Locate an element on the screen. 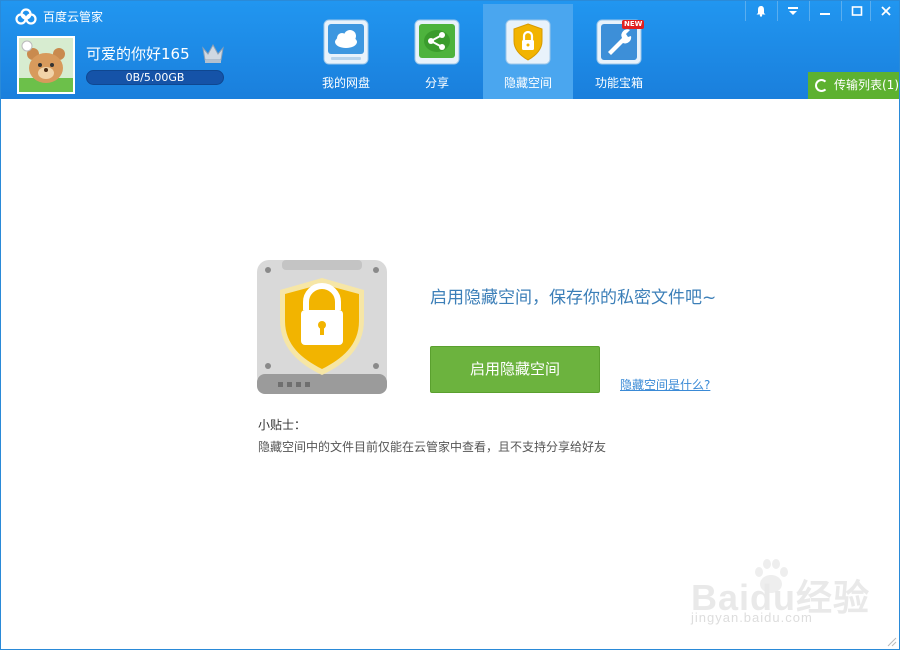  baidu-cloud-logo-icon is located at coordinates (26, 16).